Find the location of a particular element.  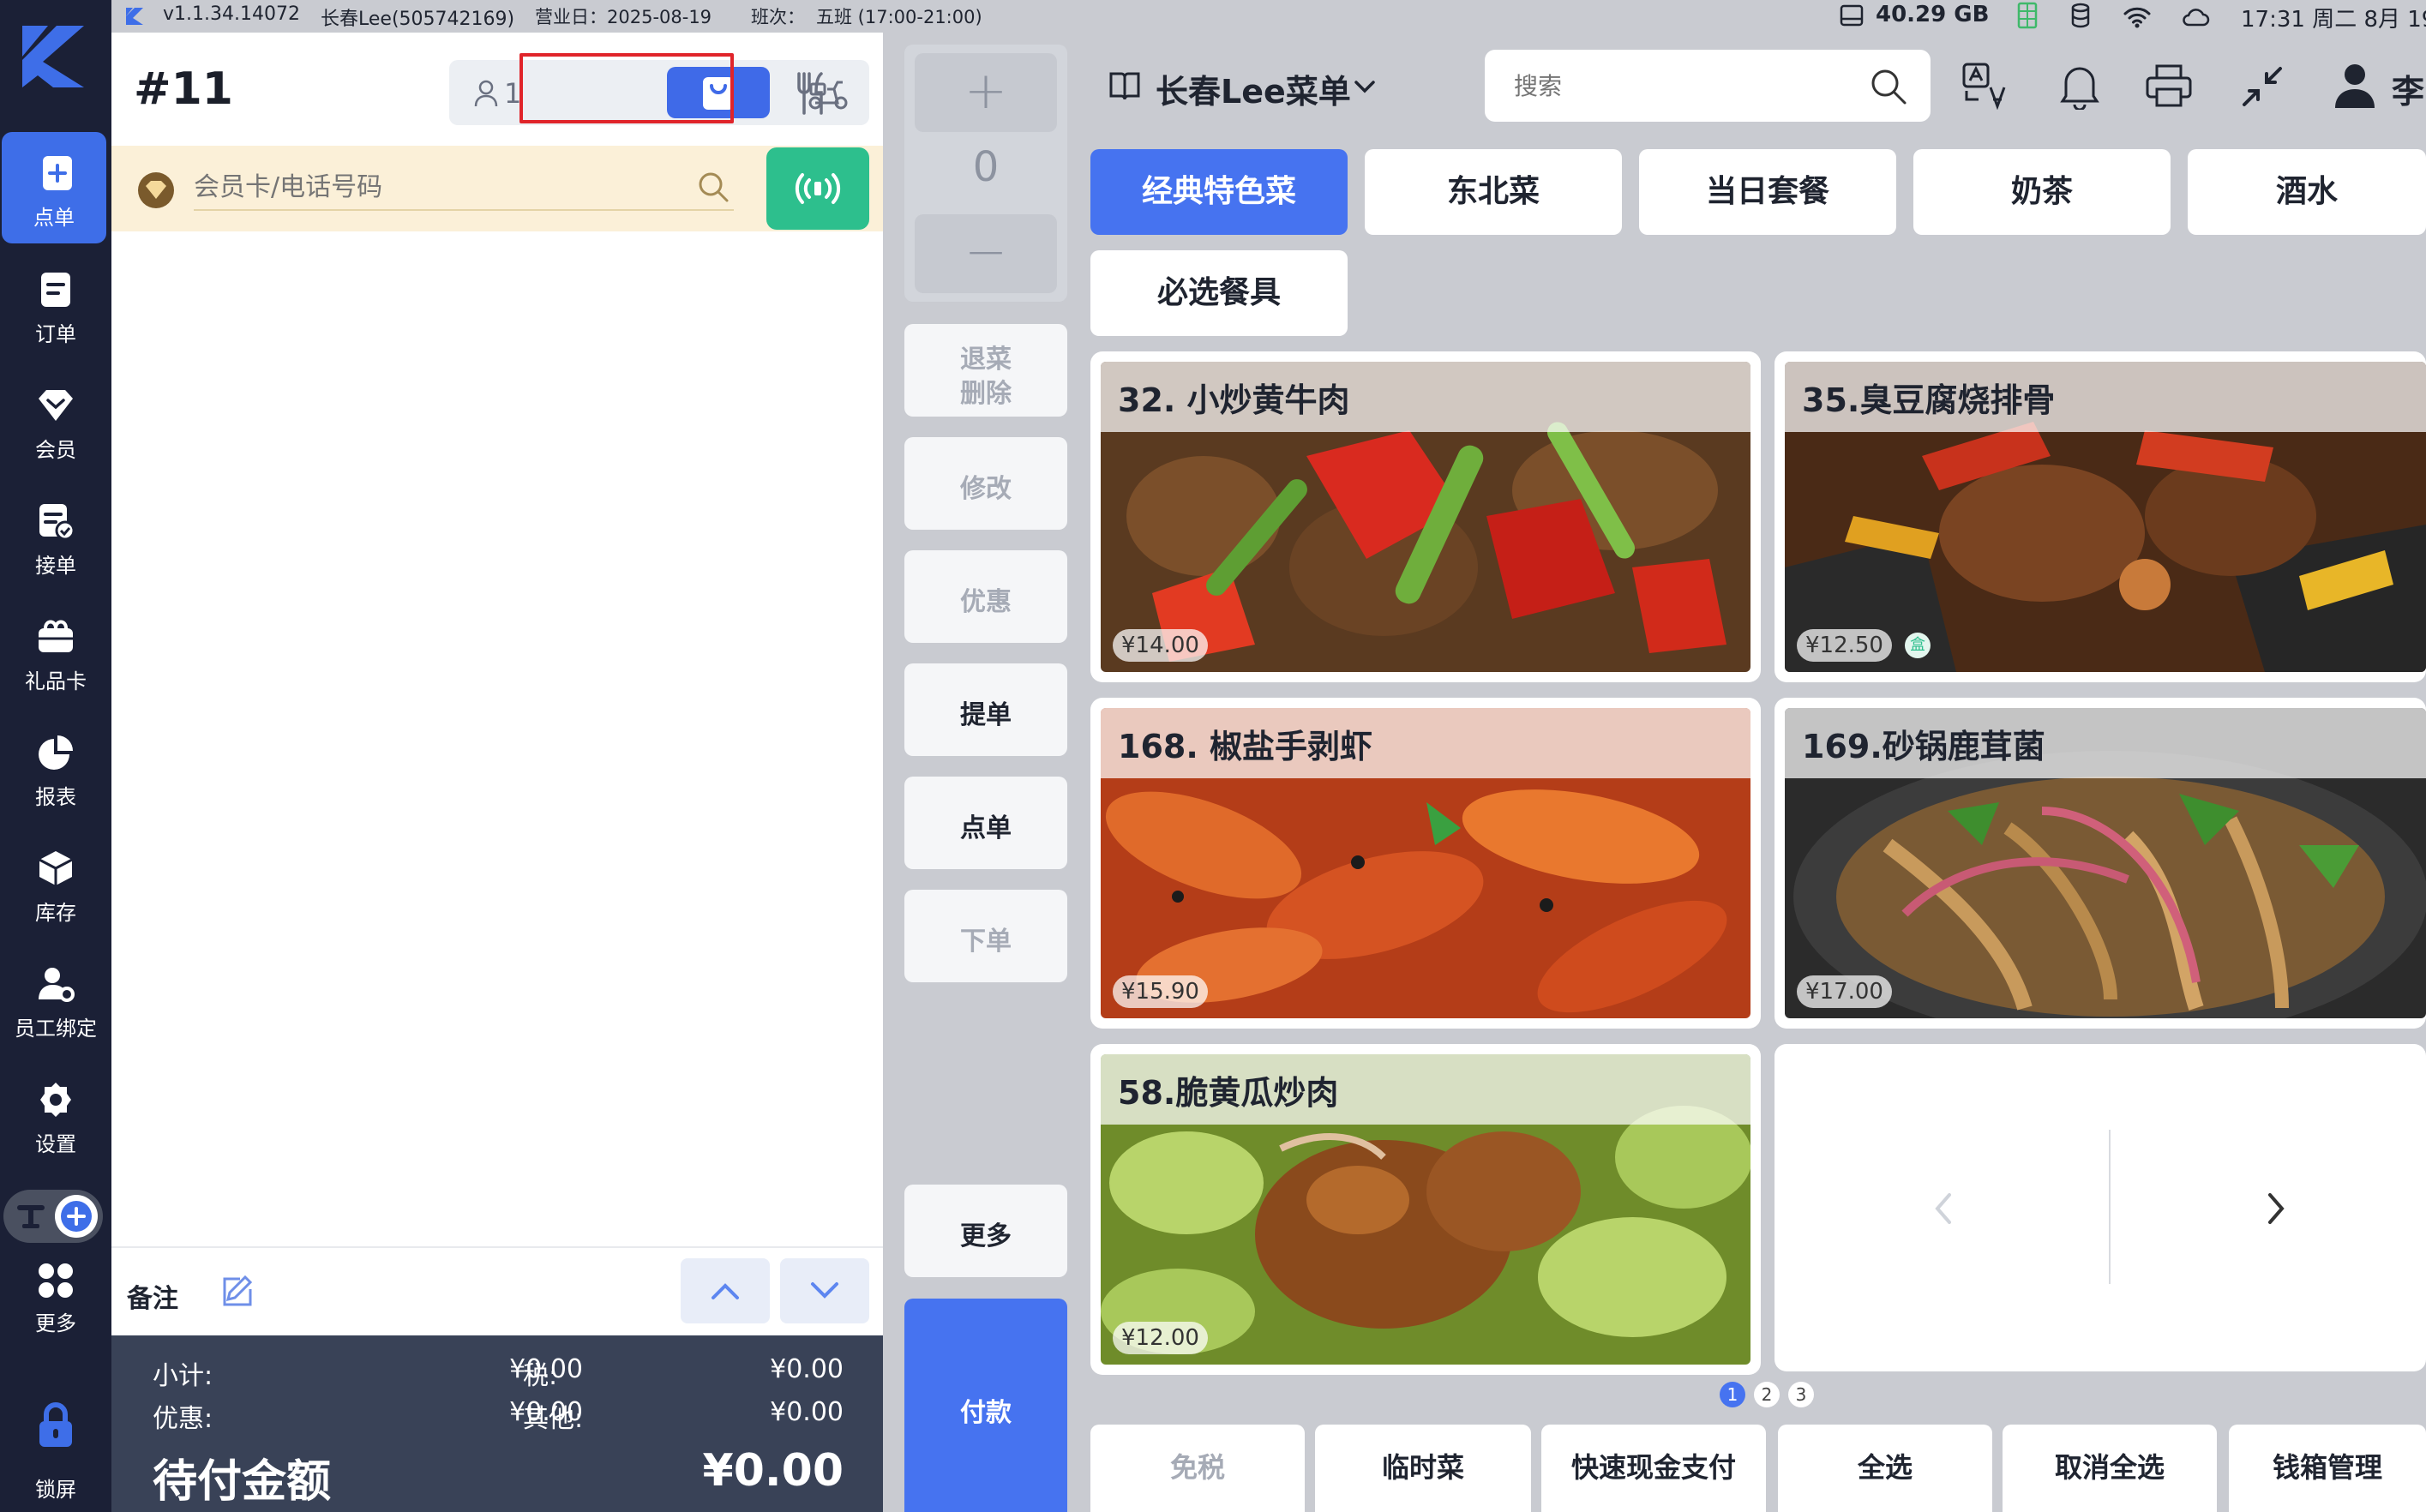

temp-dish-button: 临时菜 is located at coordinates (1423, 1468).